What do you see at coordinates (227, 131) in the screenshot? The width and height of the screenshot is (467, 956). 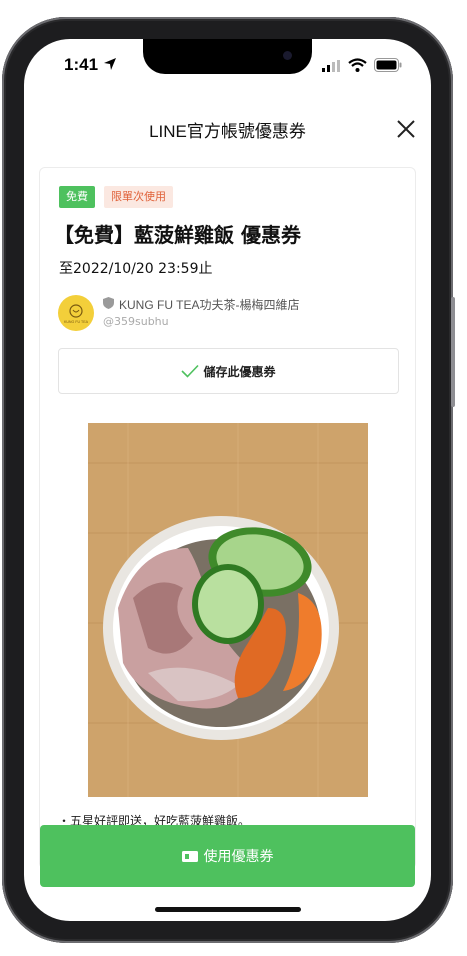 I see `page-title: LINE官方帳號優惠券` at bounding box center [227, 131].